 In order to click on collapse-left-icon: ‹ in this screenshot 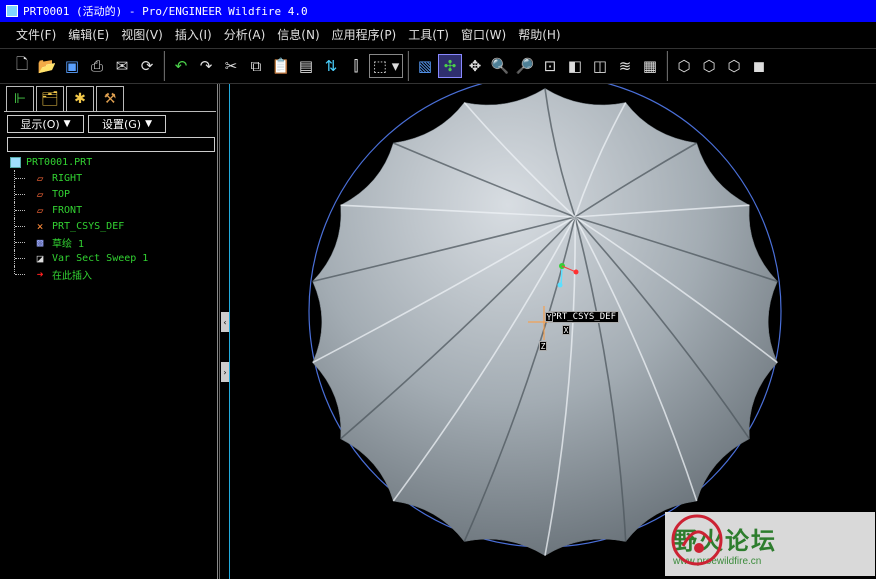, I will do `click(225, 322)`.